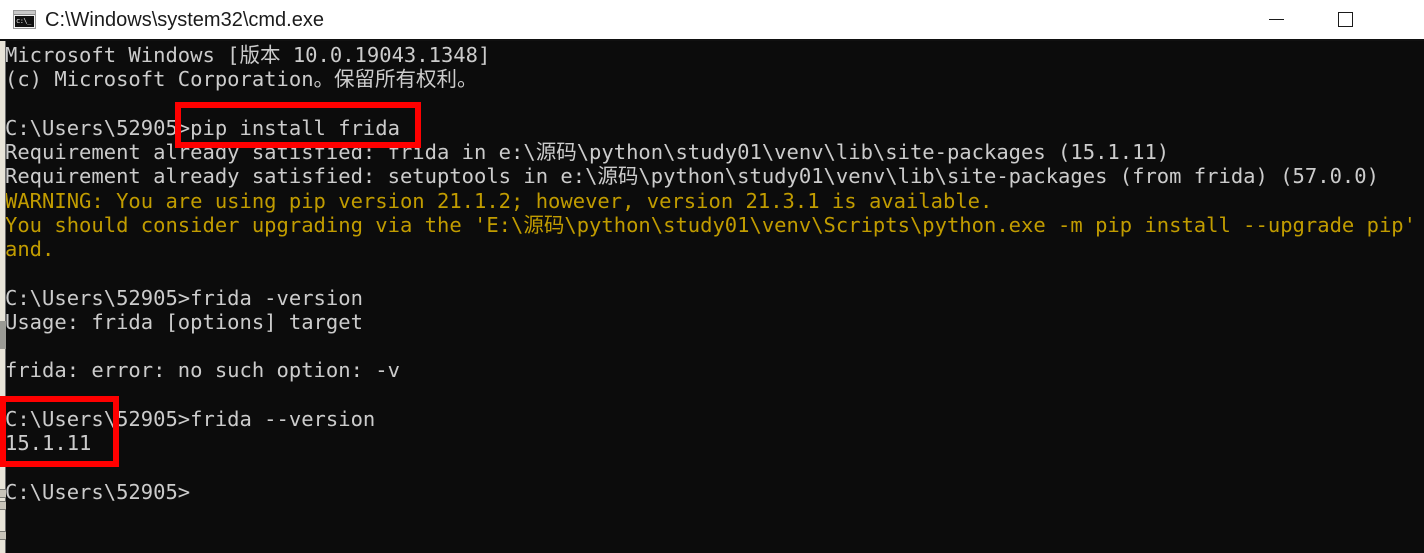 This screenshot has height=553, width=1424. Describe the element at coordinates (48, 443) in the screenshot. I see `console-line: 15.1.11` at that location.